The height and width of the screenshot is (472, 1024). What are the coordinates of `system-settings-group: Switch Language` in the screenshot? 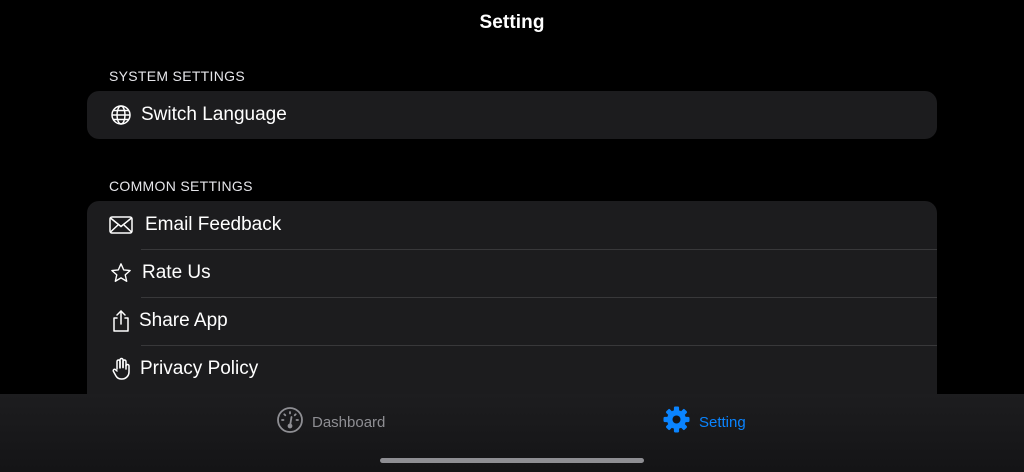 It's located at (512, 115).